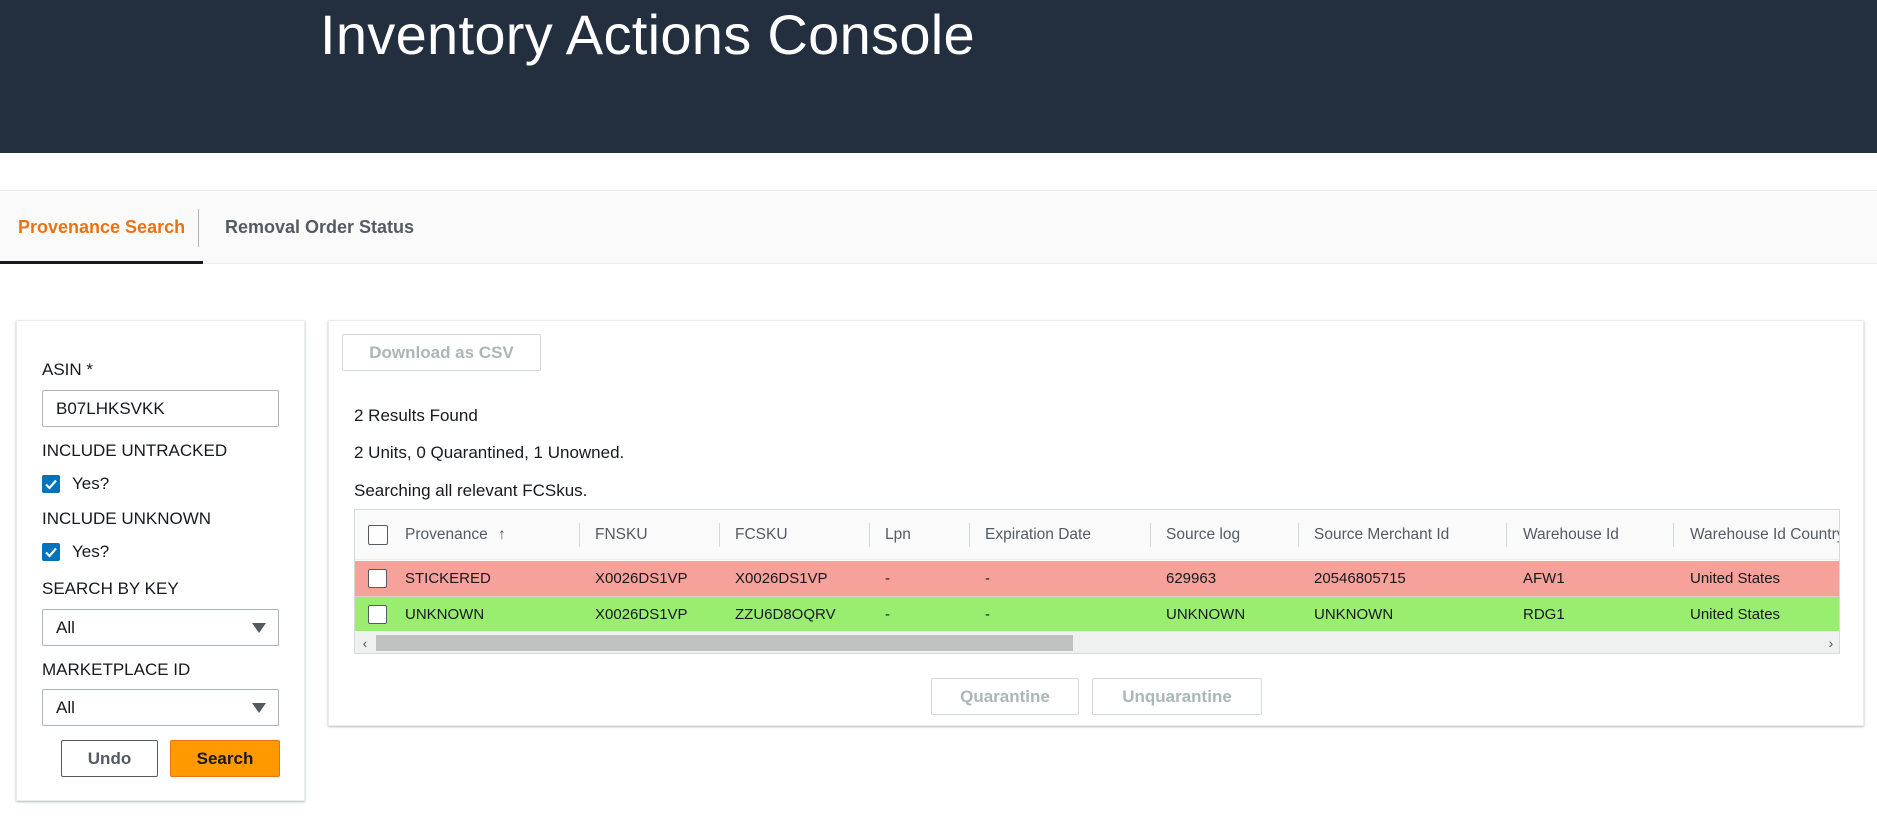 The image size is (1877, 830). What do you see at coordinates (198, 228) in the screenshot?
I see `tab-divider` at bounding box center [198, 228].